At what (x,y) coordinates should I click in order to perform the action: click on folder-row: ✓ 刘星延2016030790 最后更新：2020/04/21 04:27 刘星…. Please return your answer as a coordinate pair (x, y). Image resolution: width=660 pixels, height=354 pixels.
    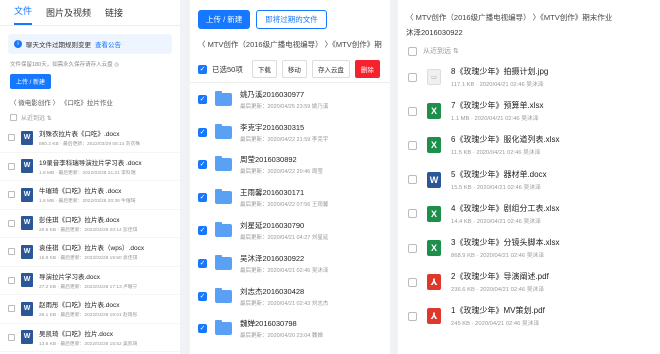
    Looking at the image, I should click on (290, 230).